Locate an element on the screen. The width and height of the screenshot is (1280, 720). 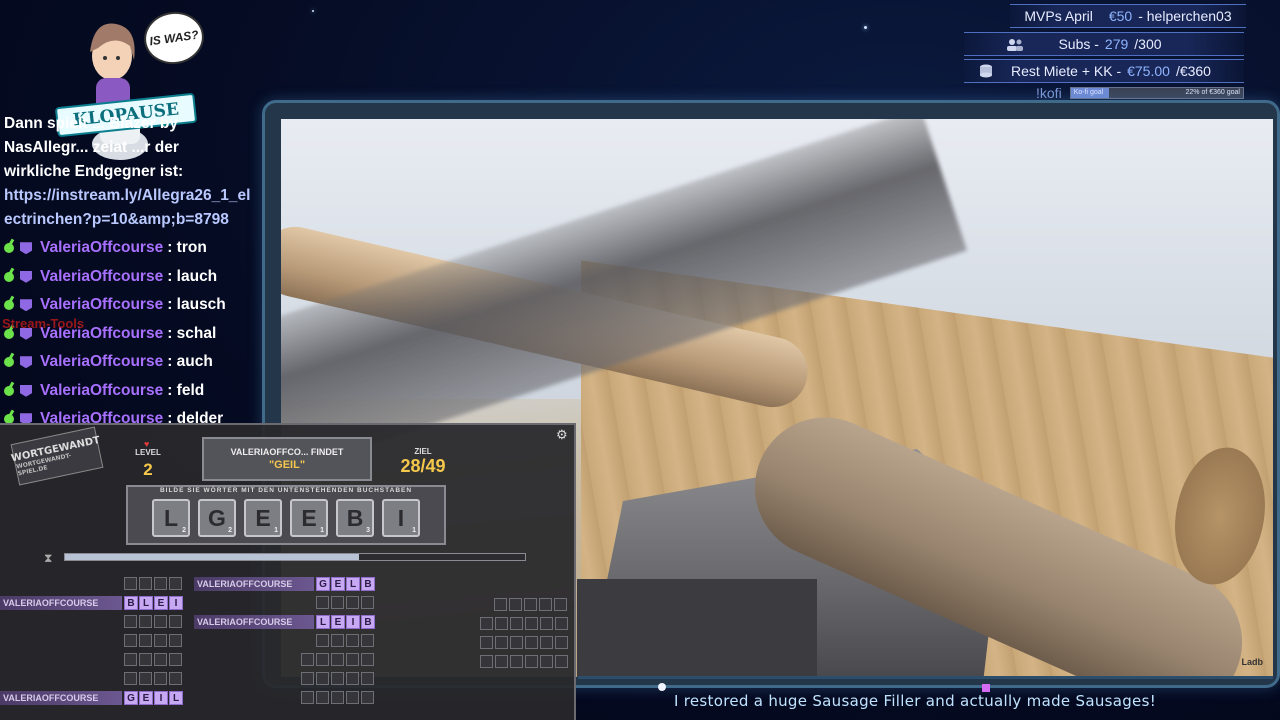
chat-message-text: : feld is located at coordinates (186, 390).